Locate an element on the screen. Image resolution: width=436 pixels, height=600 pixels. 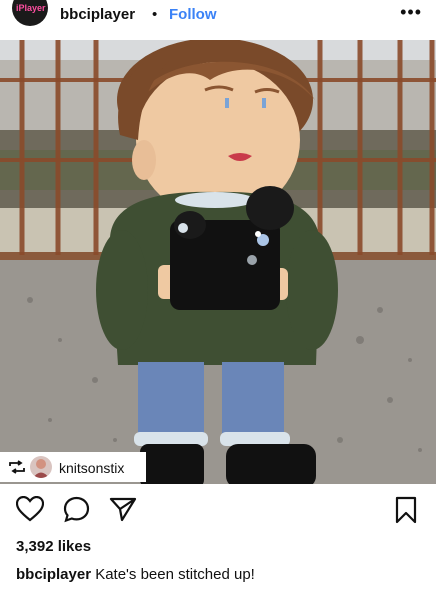
author-username: bbciplayer is located at coordinates (97, 14).